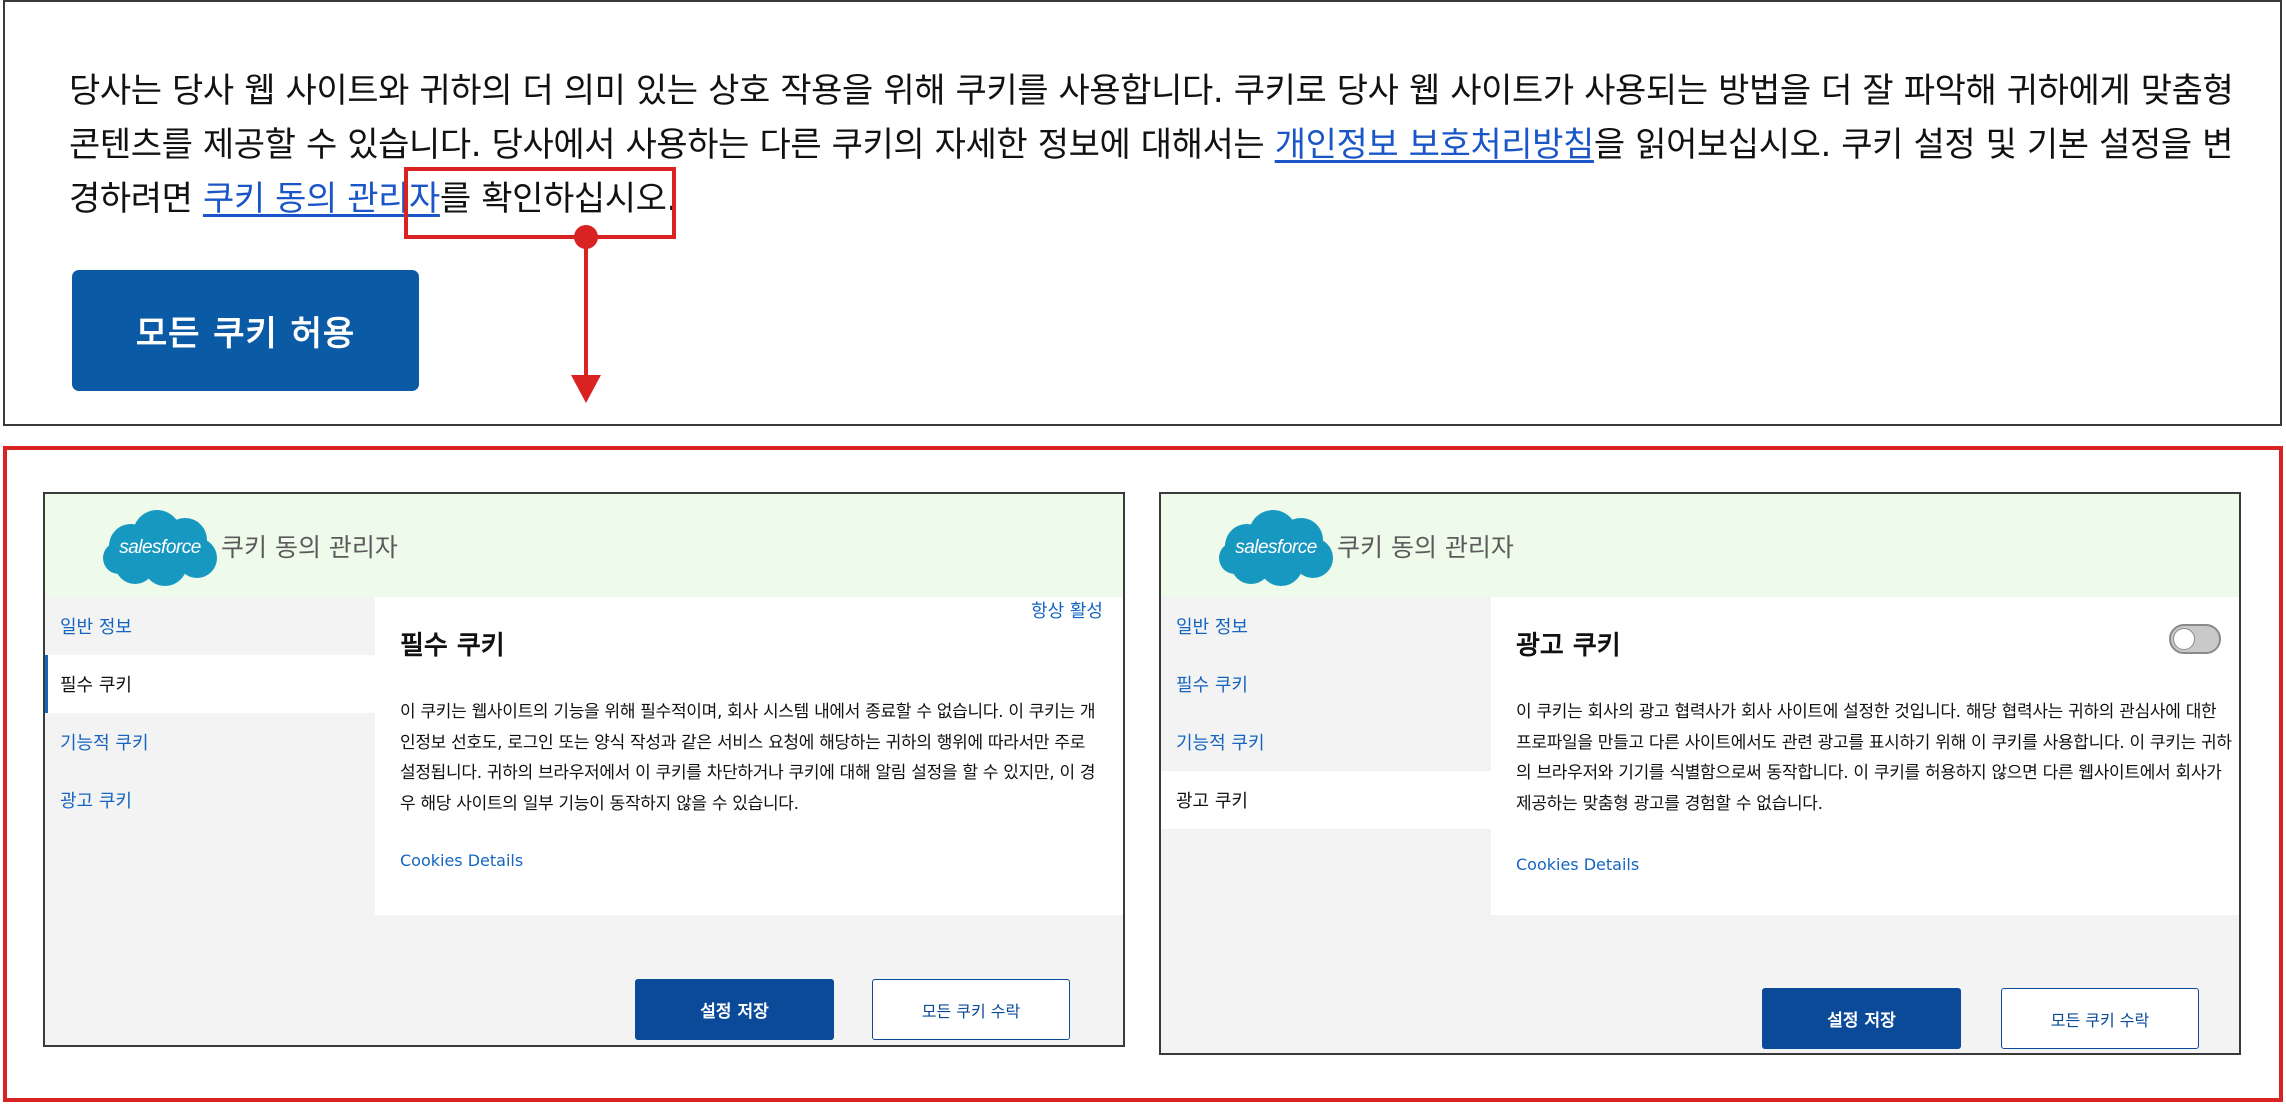 The image size is (2286, 1106). Describe the element at coordinates (1568, 646) in the screenshot. I see `content-heading: 광고 쿠키` at that location.